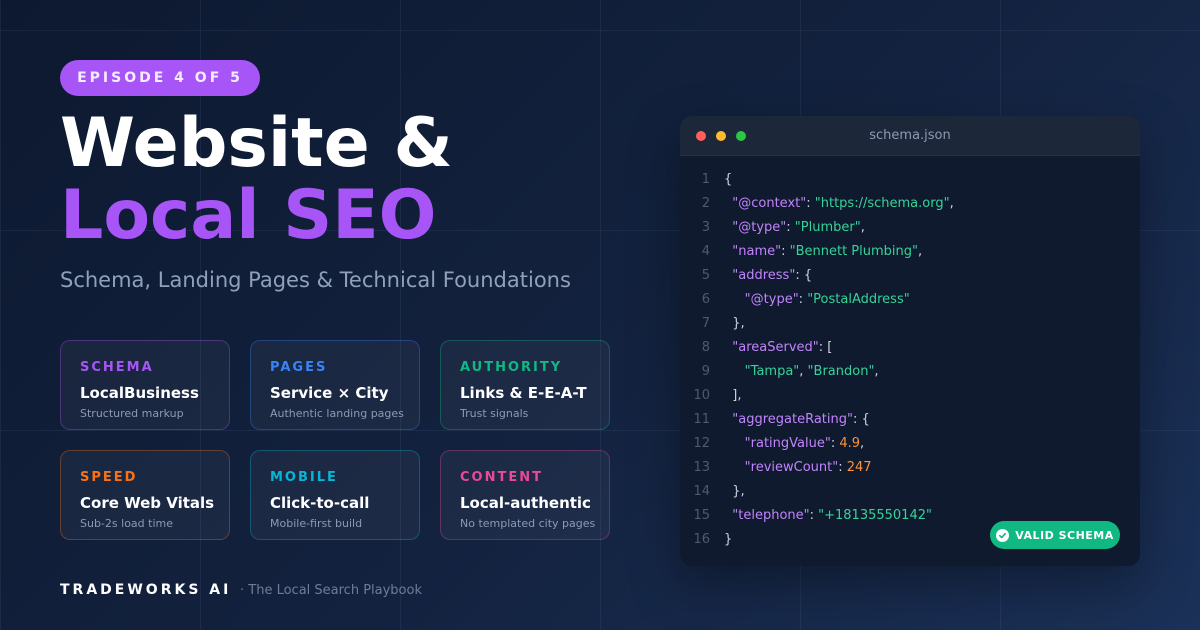  I want to click on code-content: "ratingValue": 4.9,, so click(794, 444).